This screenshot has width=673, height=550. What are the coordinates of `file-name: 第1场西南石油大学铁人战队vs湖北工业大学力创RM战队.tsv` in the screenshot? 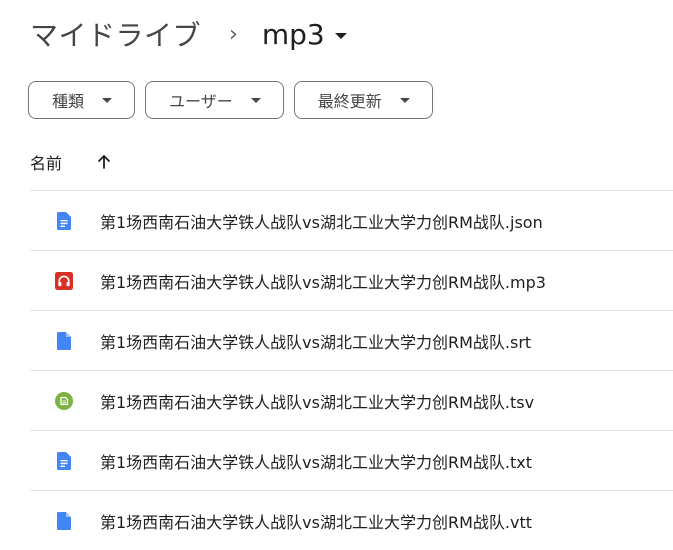 It's located at (317, 402).